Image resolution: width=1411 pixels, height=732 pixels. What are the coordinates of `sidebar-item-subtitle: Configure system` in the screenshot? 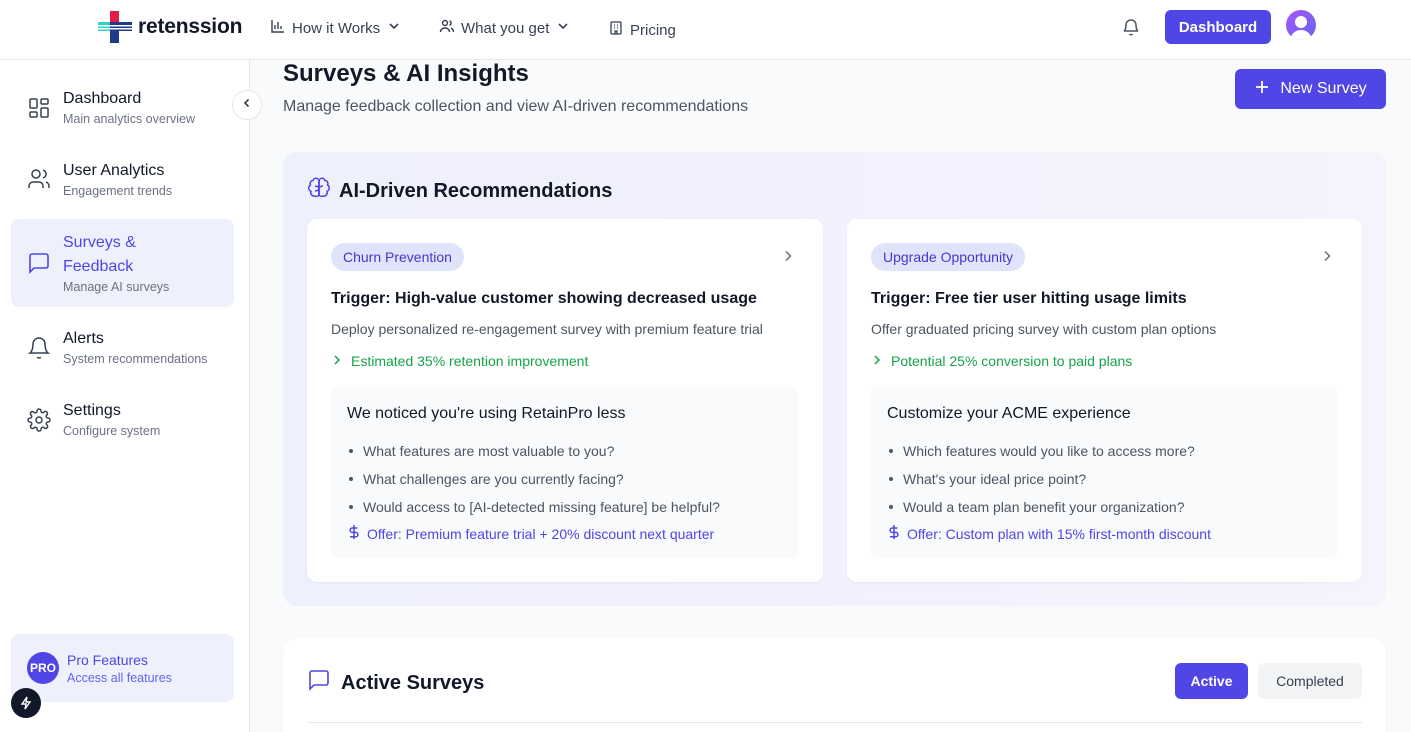 It's located at (112, 431).